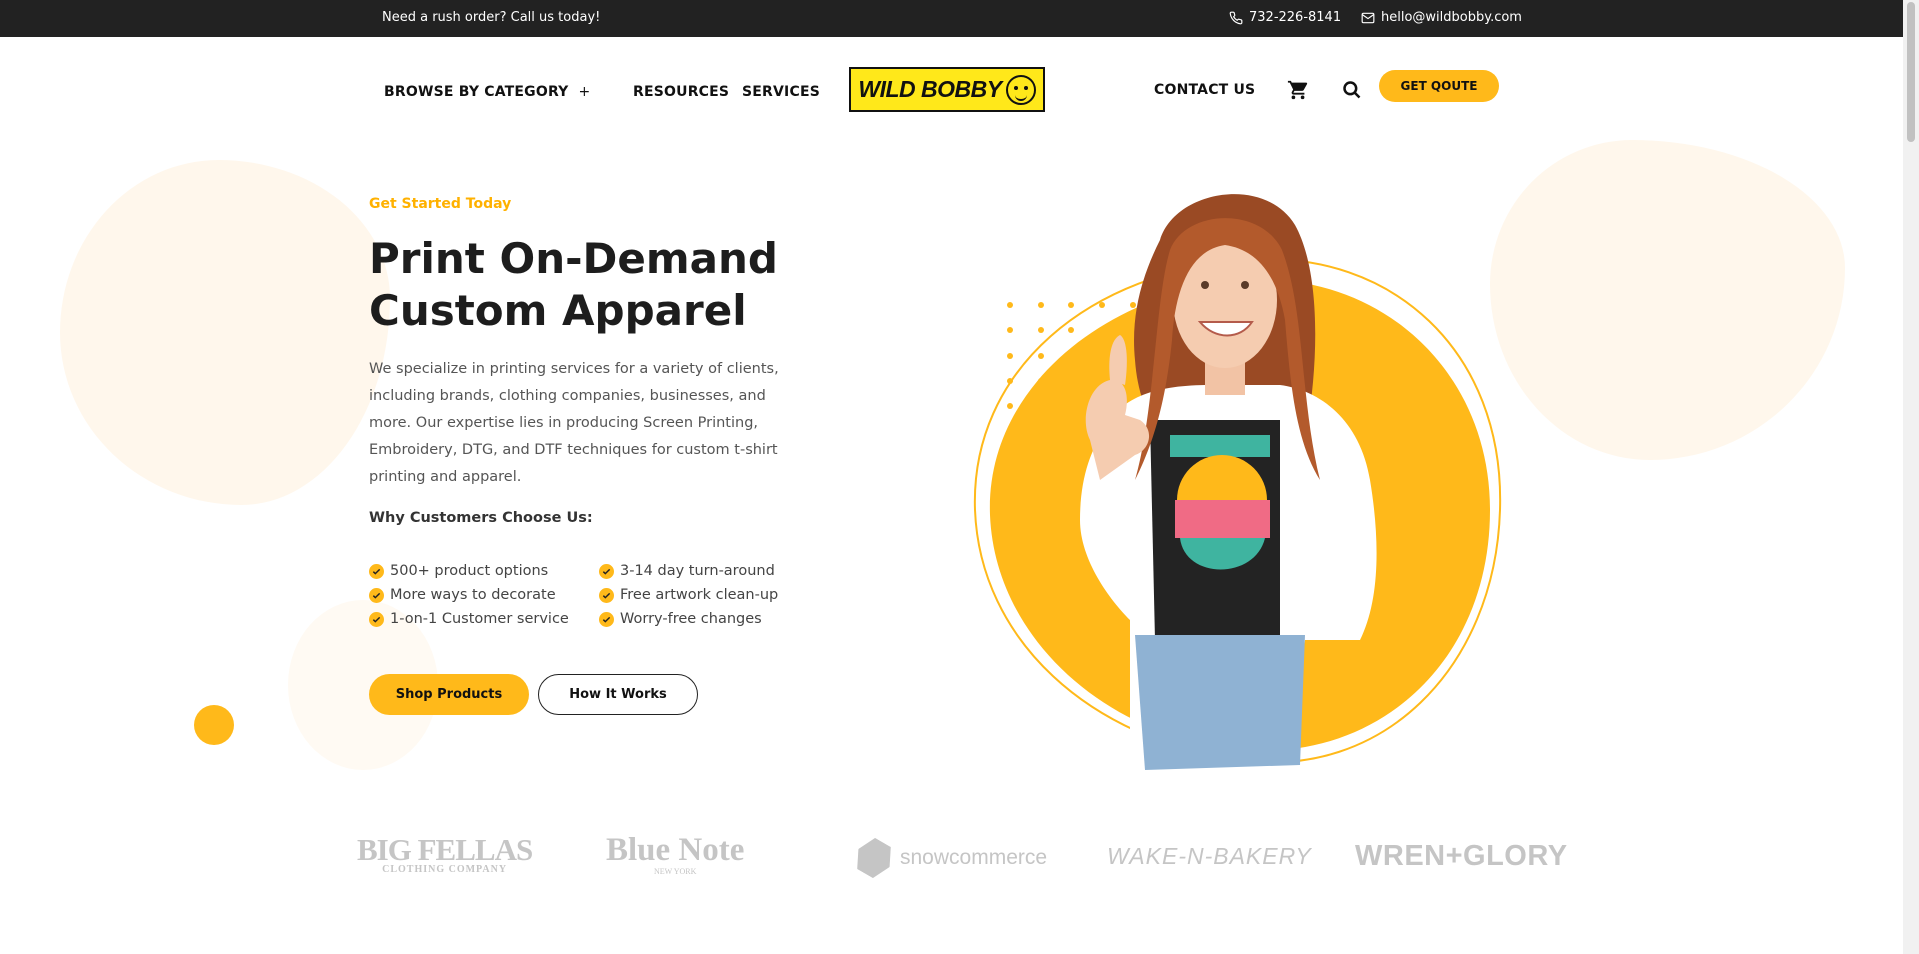 The height and width of the screenshot is (954, 1919). What do you see at coordinates (873, 857) in the screenshot?
I see `snowflake-icon` at bounding box center [873, 857].